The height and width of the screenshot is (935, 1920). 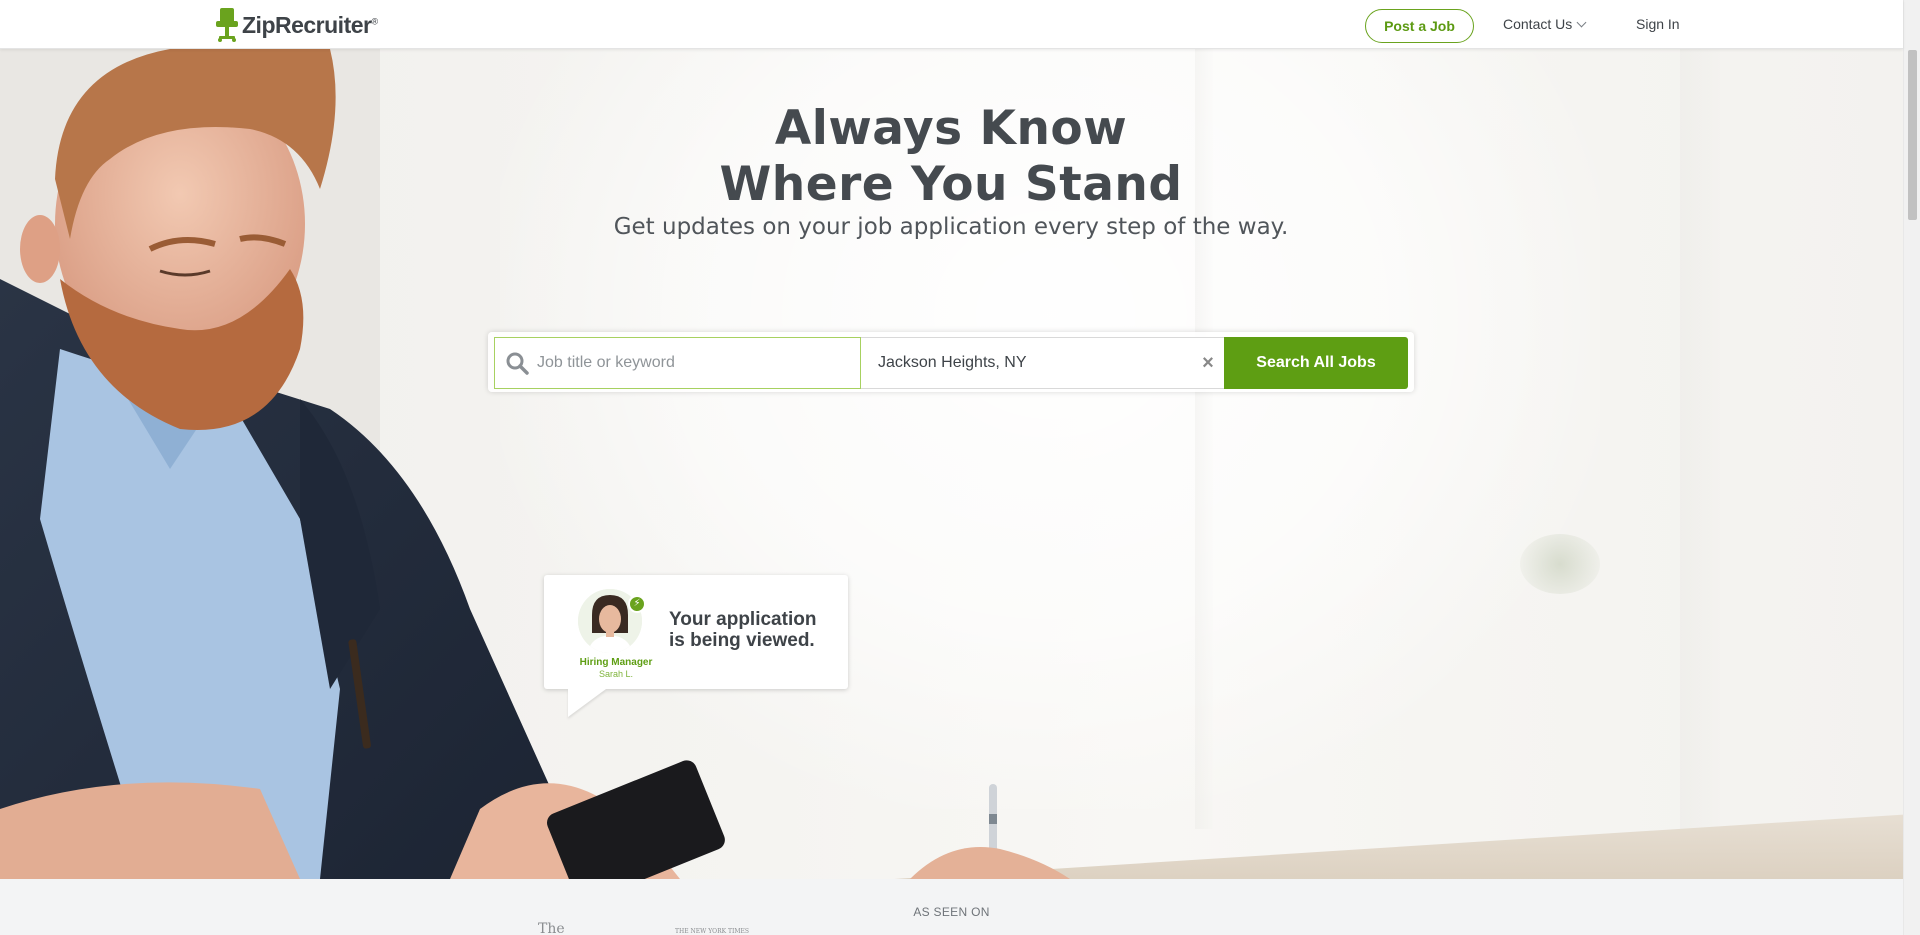 What do you see at coordinates (616, 662) in the screenshot?
I see `hiring-manager-role: Hiring Manager` at bounding box center [616, 662].